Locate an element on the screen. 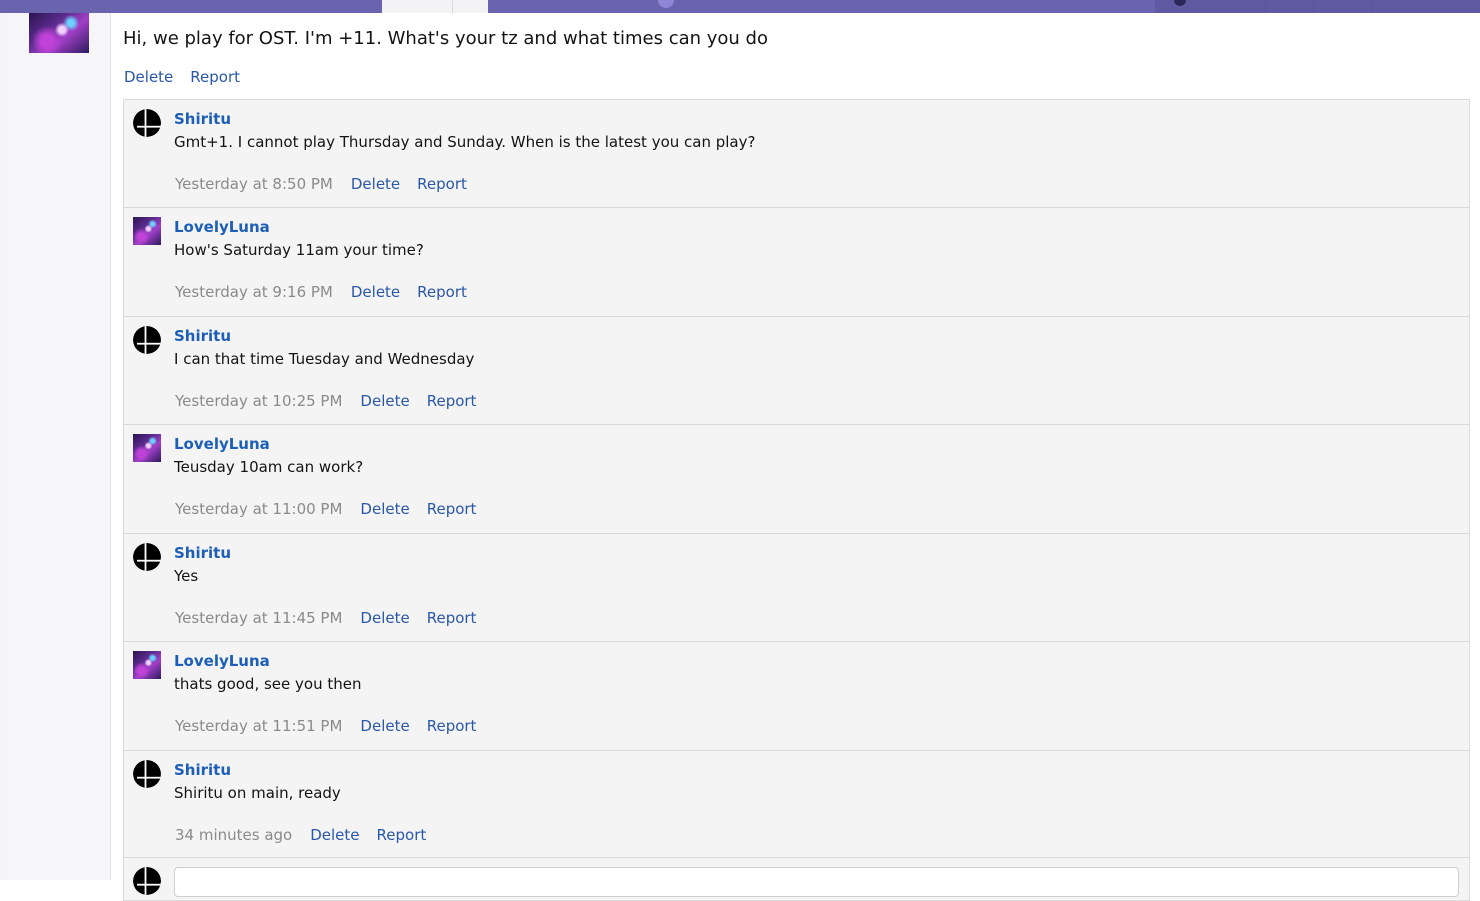 The width and height of the screenshot is (1480, 901). post-author-column is located at coordinates (59, 446).